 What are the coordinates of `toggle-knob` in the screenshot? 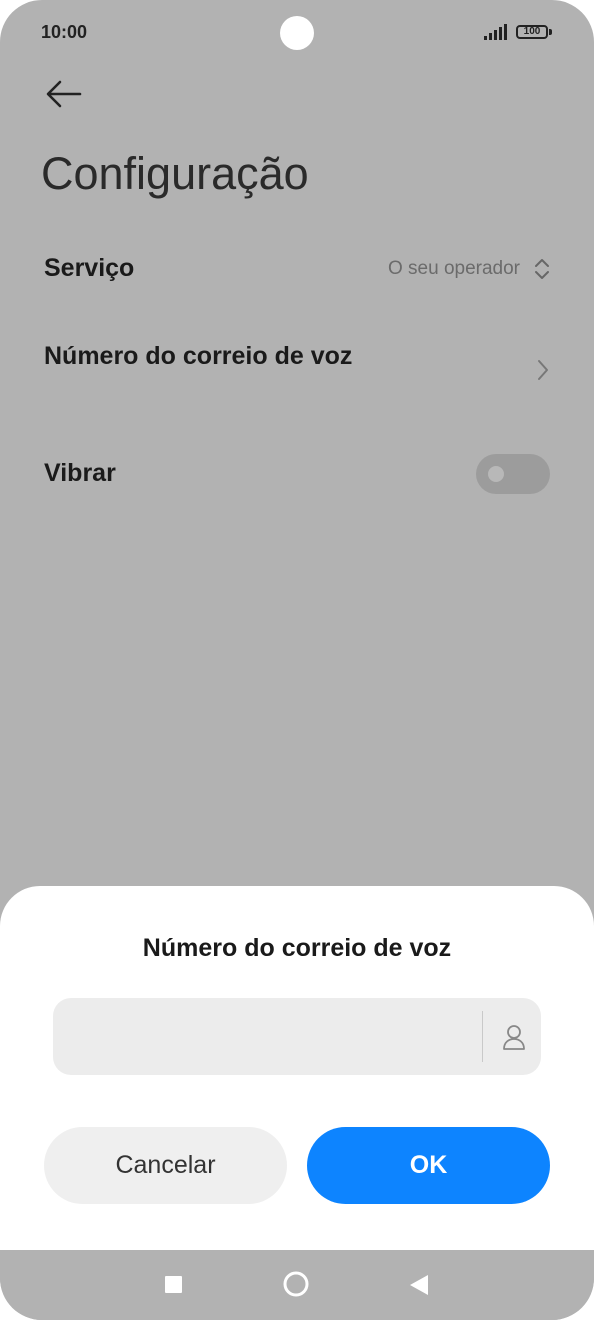 It's located at (496, 474).